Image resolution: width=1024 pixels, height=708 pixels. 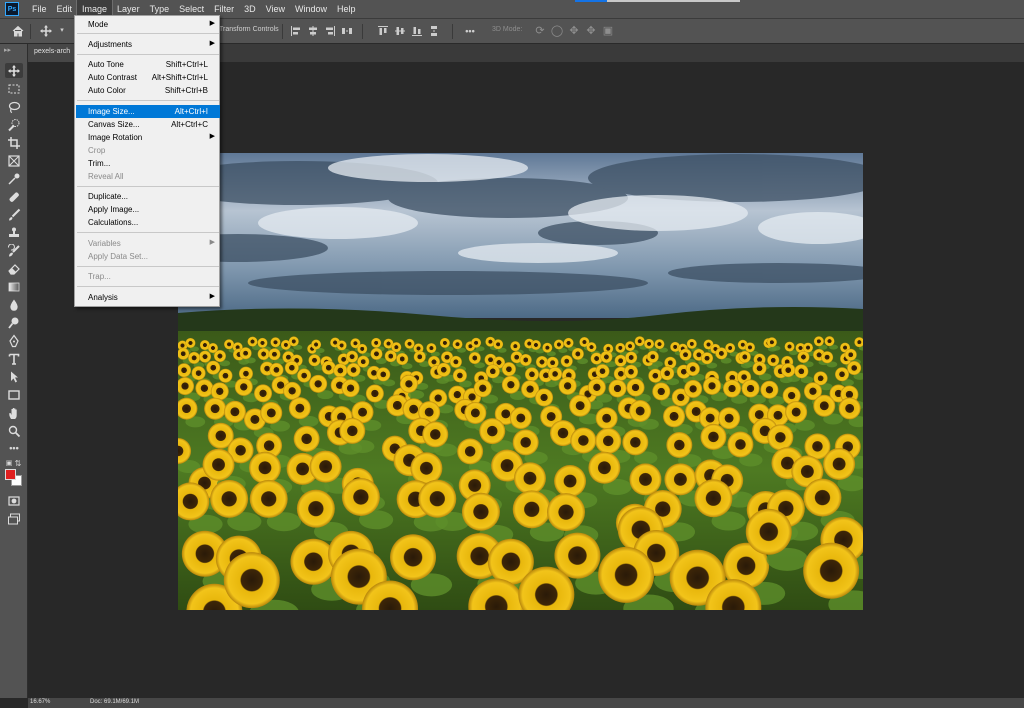 I want to click on menu-item-reveal-all: Reveal All, so click(x=148, y=176).